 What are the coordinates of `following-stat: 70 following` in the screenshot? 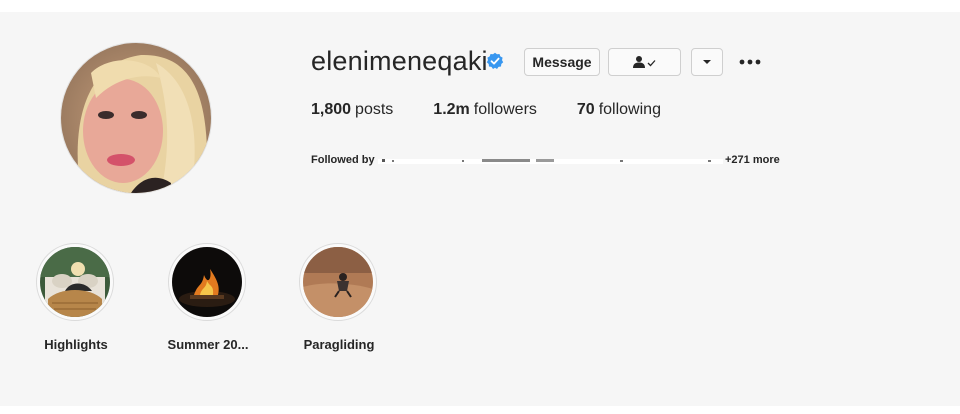 It's located at (619, 110).